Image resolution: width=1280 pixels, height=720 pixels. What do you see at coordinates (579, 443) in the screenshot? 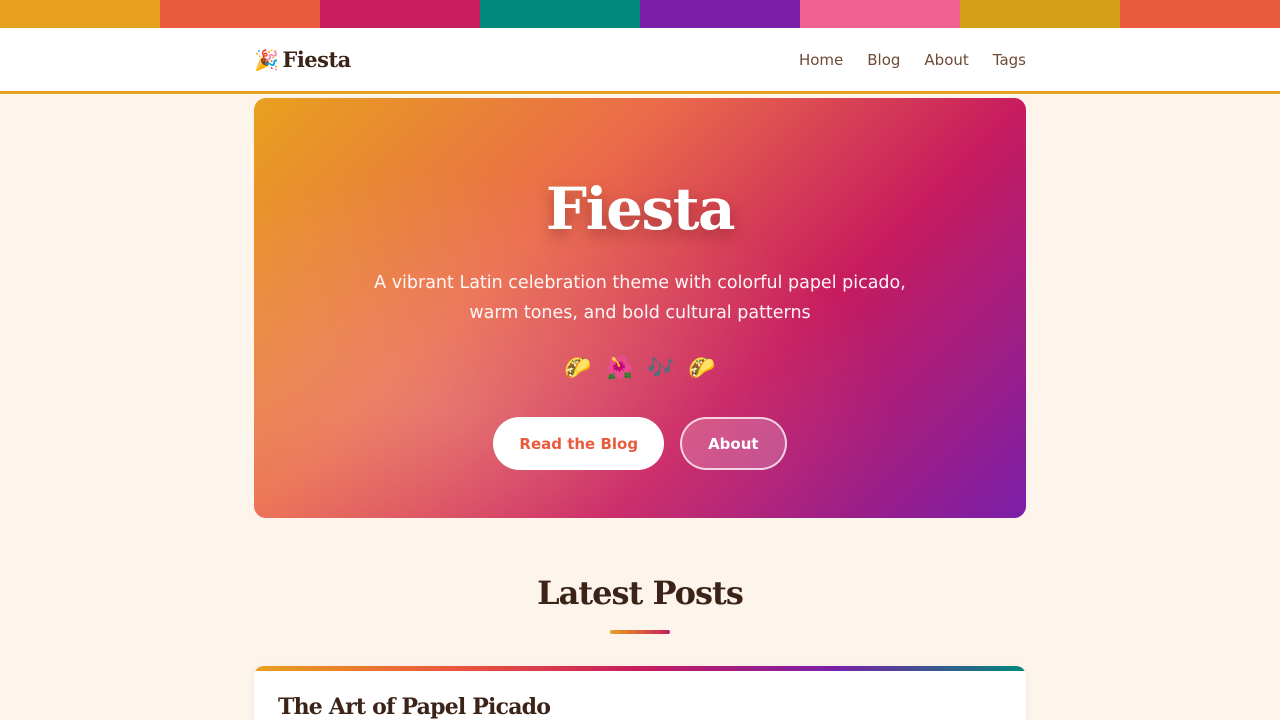
I see `read-blog-button: Read the Blog` at bounding box center [579, 443].